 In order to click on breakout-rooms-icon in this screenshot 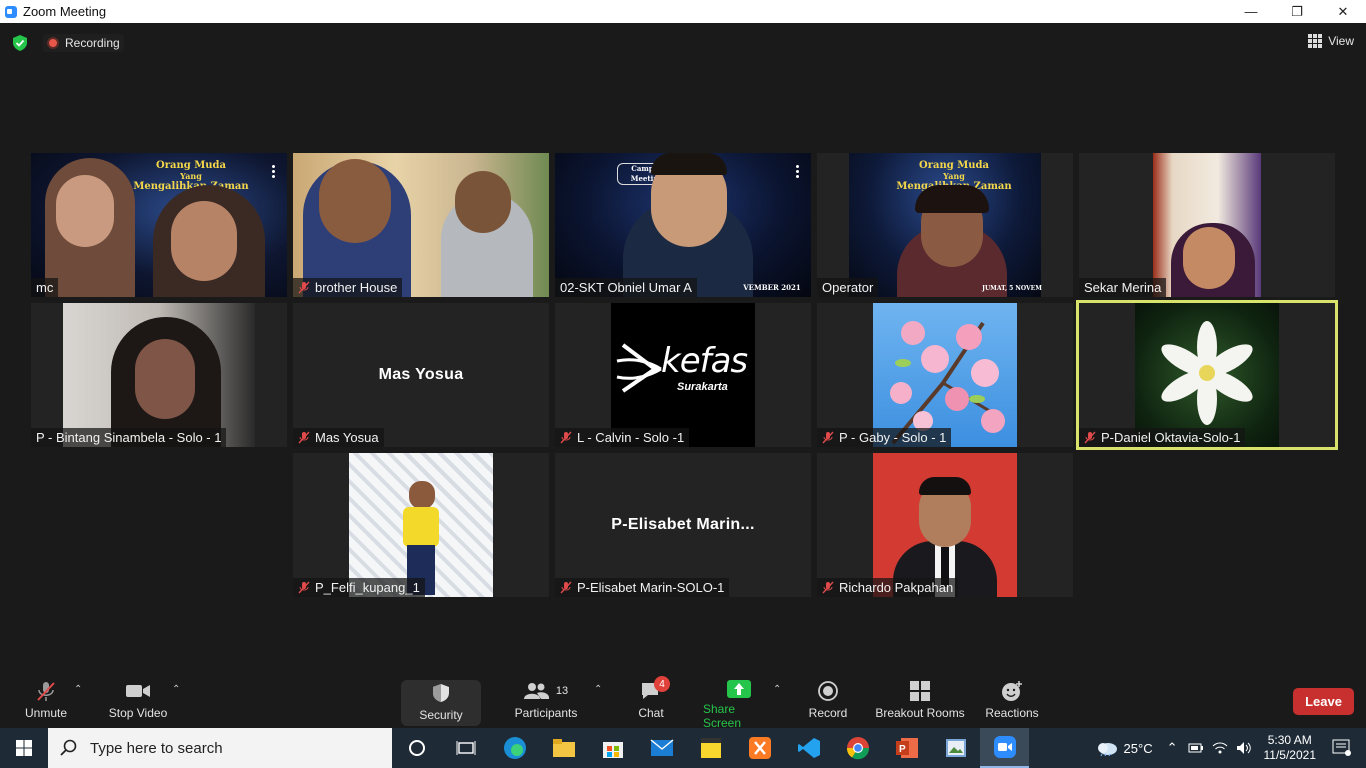, I will do `click(920, 691)`.